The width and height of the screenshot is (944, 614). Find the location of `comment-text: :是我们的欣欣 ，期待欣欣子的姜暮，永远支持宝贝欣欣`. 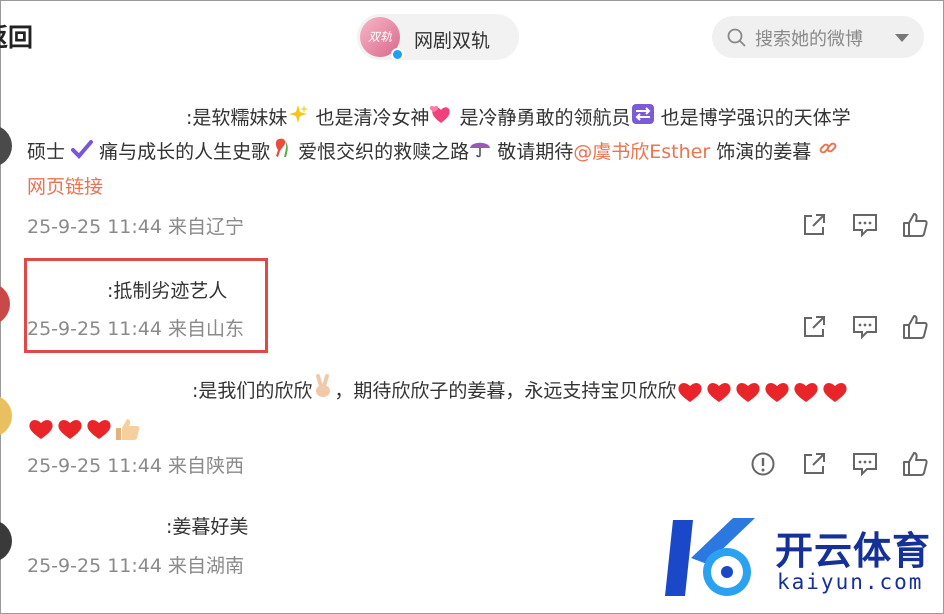

comment-text: :是我们的欣欣 ，期待欣欣子的姜暮，永远支持宝贝欣欣 is located at coordinates (521, 391).